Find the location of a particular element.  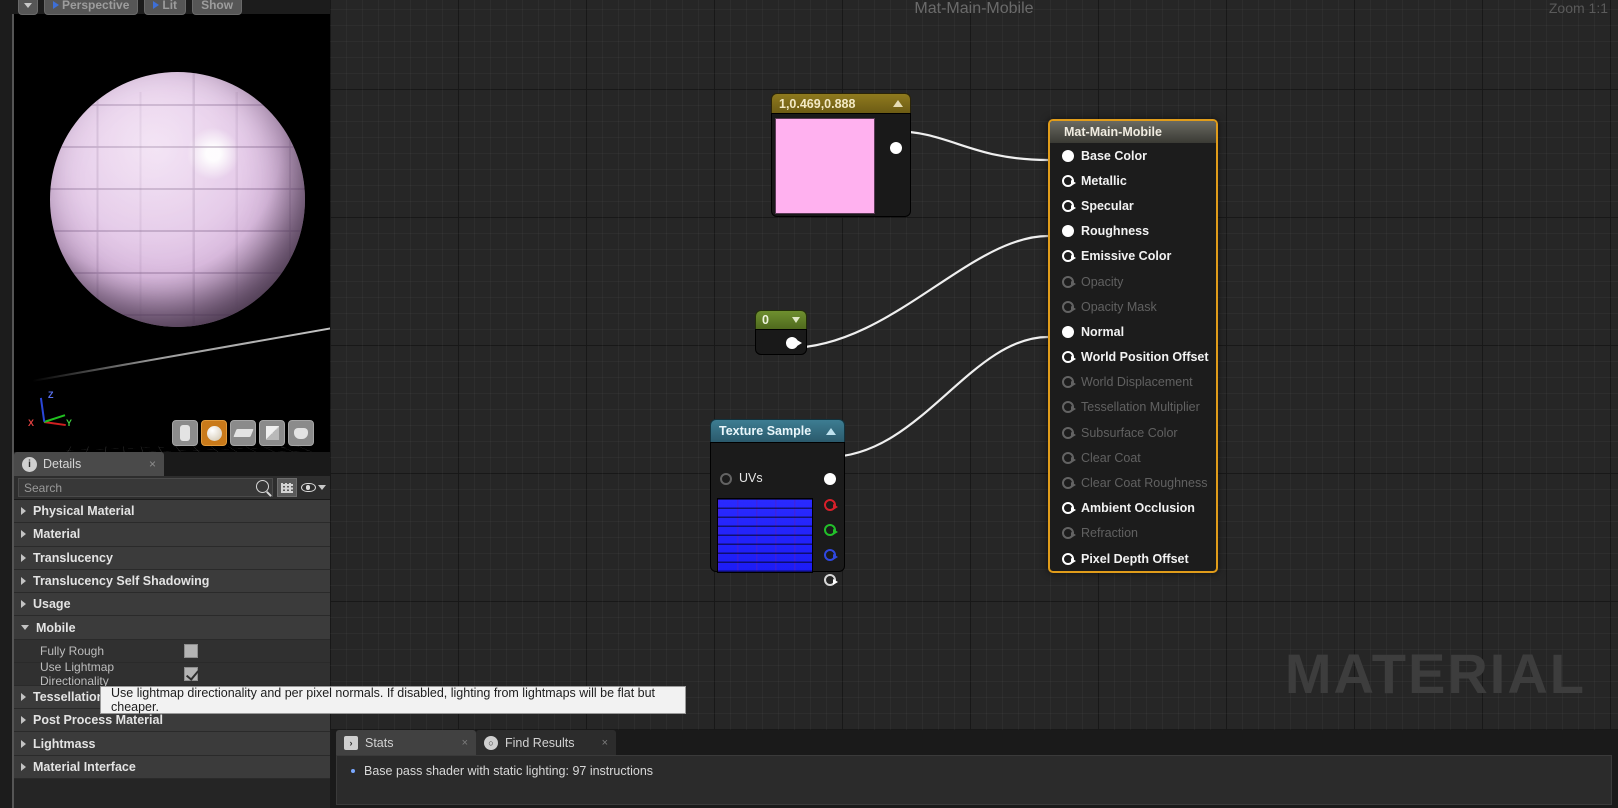

material-input-opacity-mask: Opacity Mask is located at coordinates (1133, 306).